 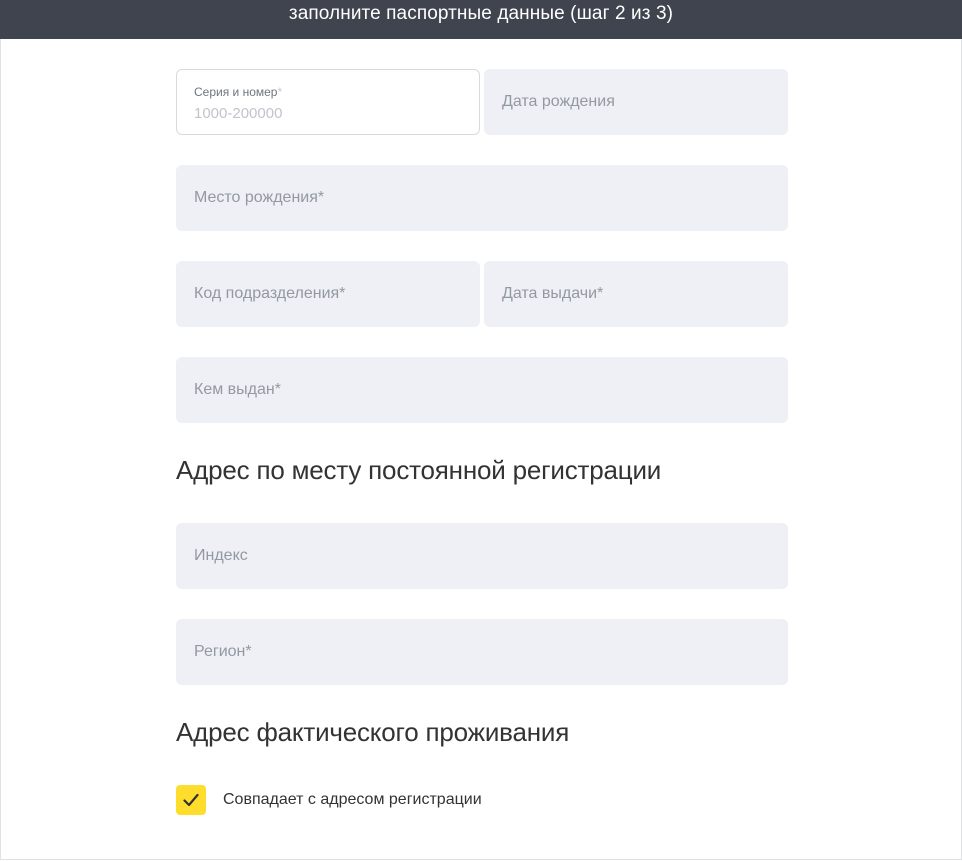 I want to click on division-code-field: Код подразделения*, so click(x=328, y=294).